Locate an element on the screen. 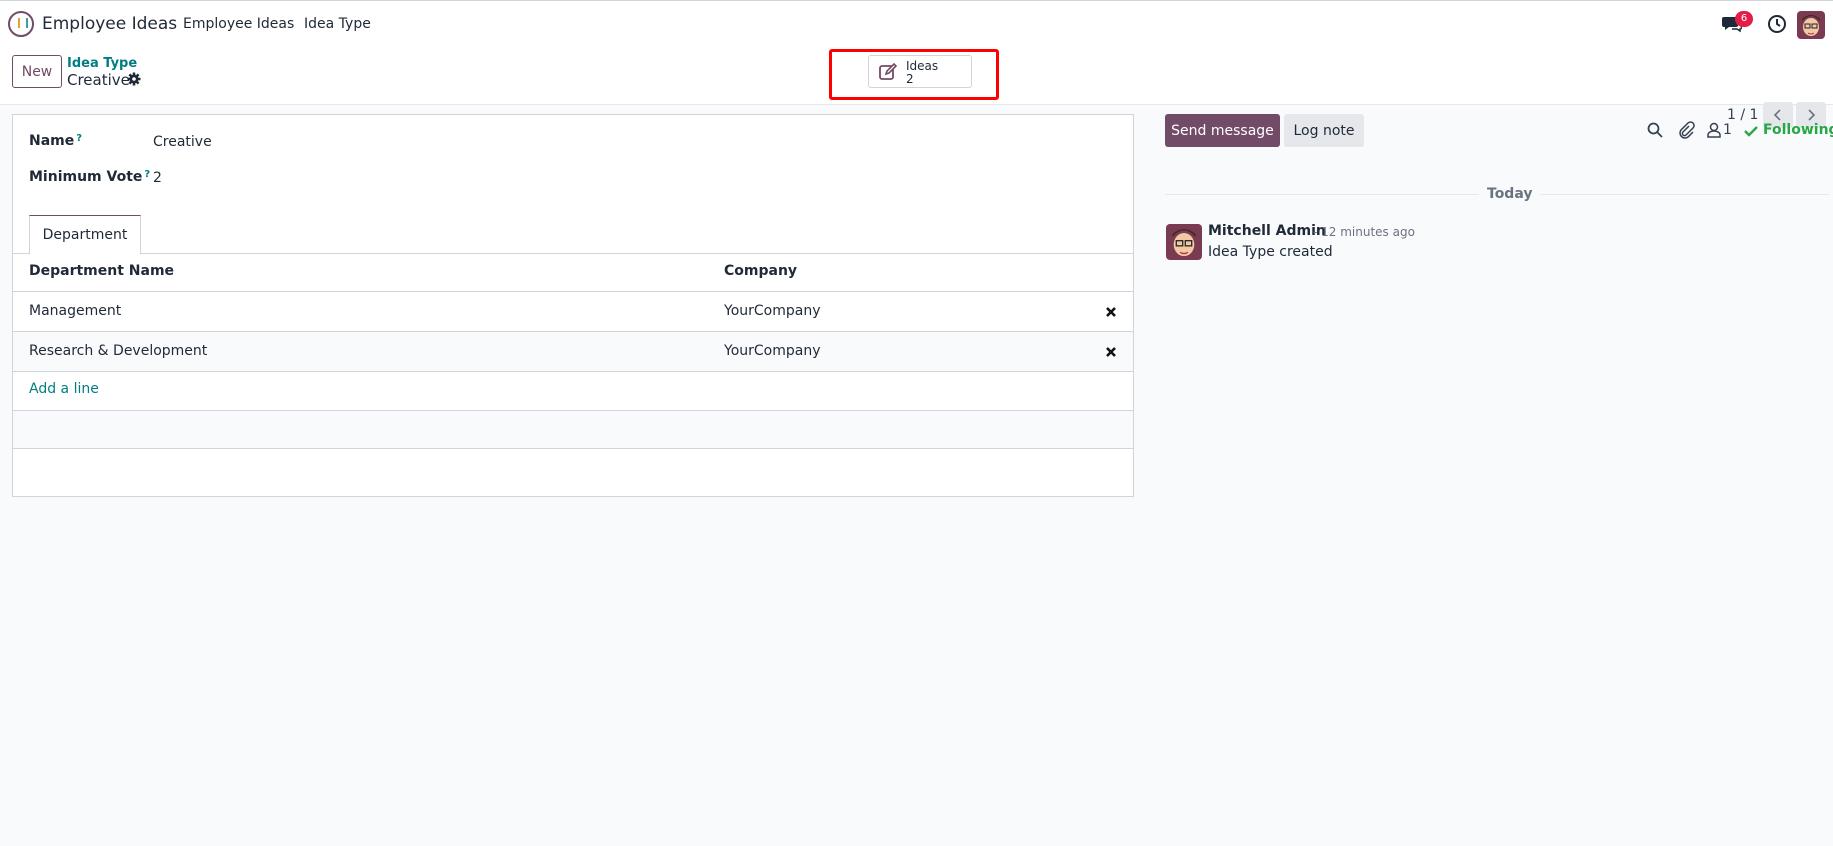  app-logo-icon is located at coordinates (21, 24).